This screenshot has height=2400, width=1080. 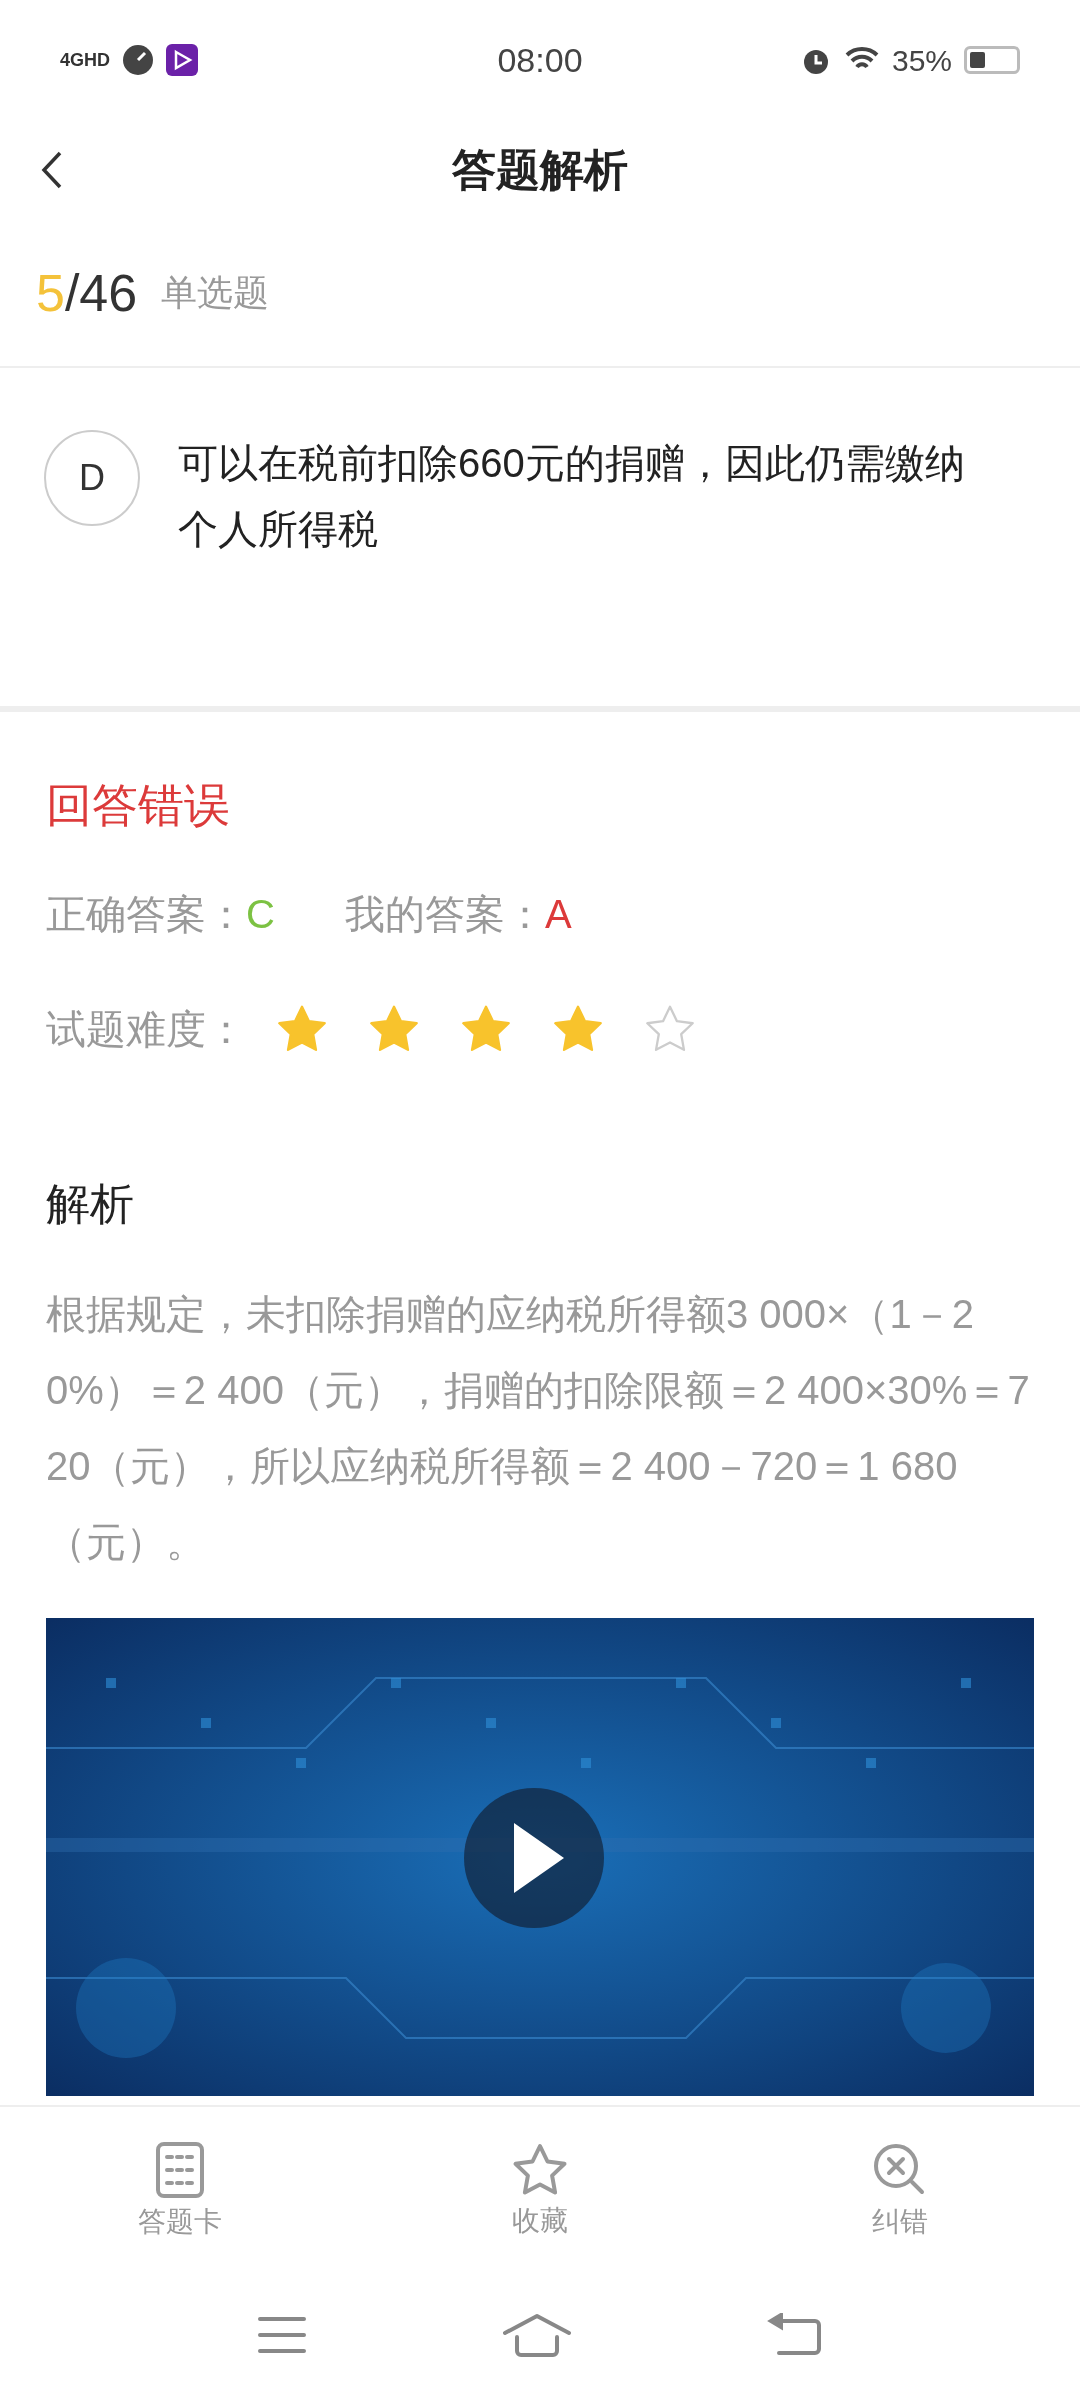 I want to click on home-icon, so click(x=537, y=2335).